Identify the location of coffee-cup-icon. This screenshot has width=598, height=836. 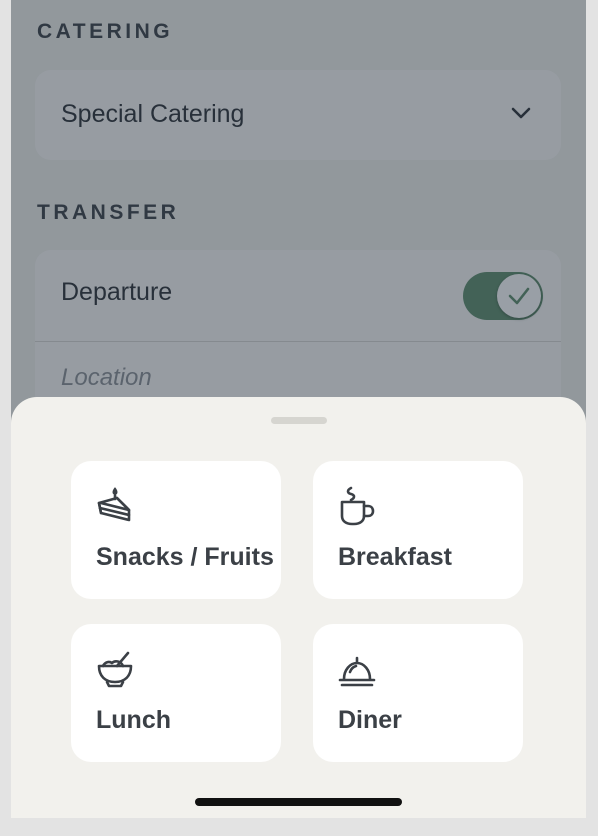
(357, 506).